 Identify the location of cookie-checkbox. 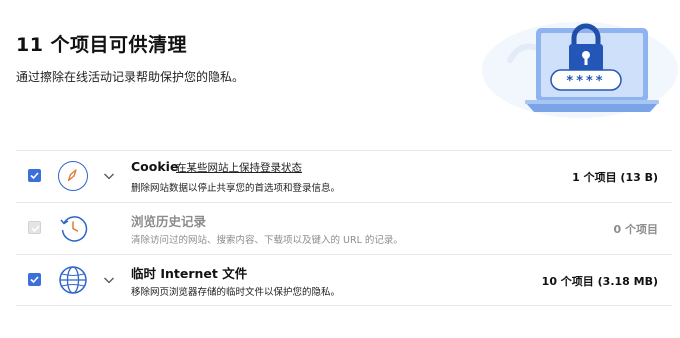
(34, 175).